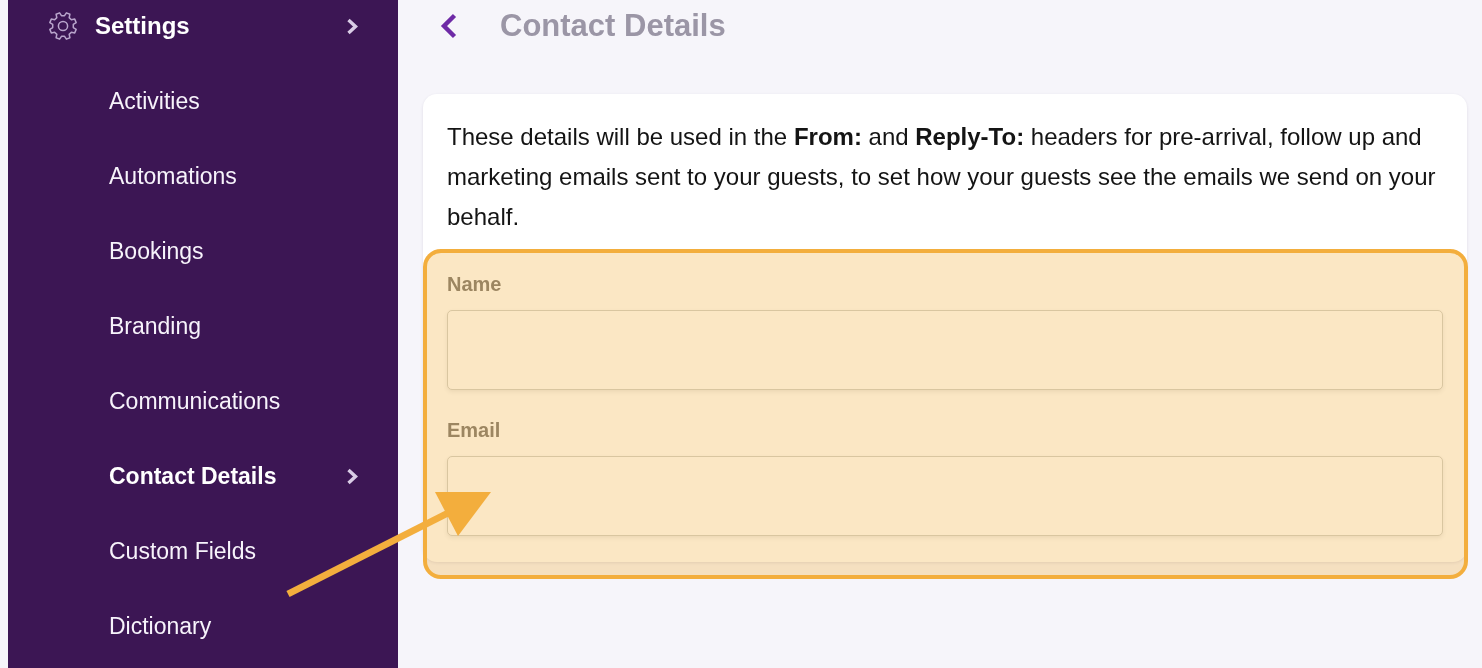 Image resolution: width=1482 pixels, height=668 pixels. Describe the element at coordinates (941, 177) in the screenshot. I see `description-text: These details will be used in the From: and Reply-To: headers for pre-arrival, follow up and marketing emails sent to your guests, to set how your guests see the emails we send on your behalf.` at that location.